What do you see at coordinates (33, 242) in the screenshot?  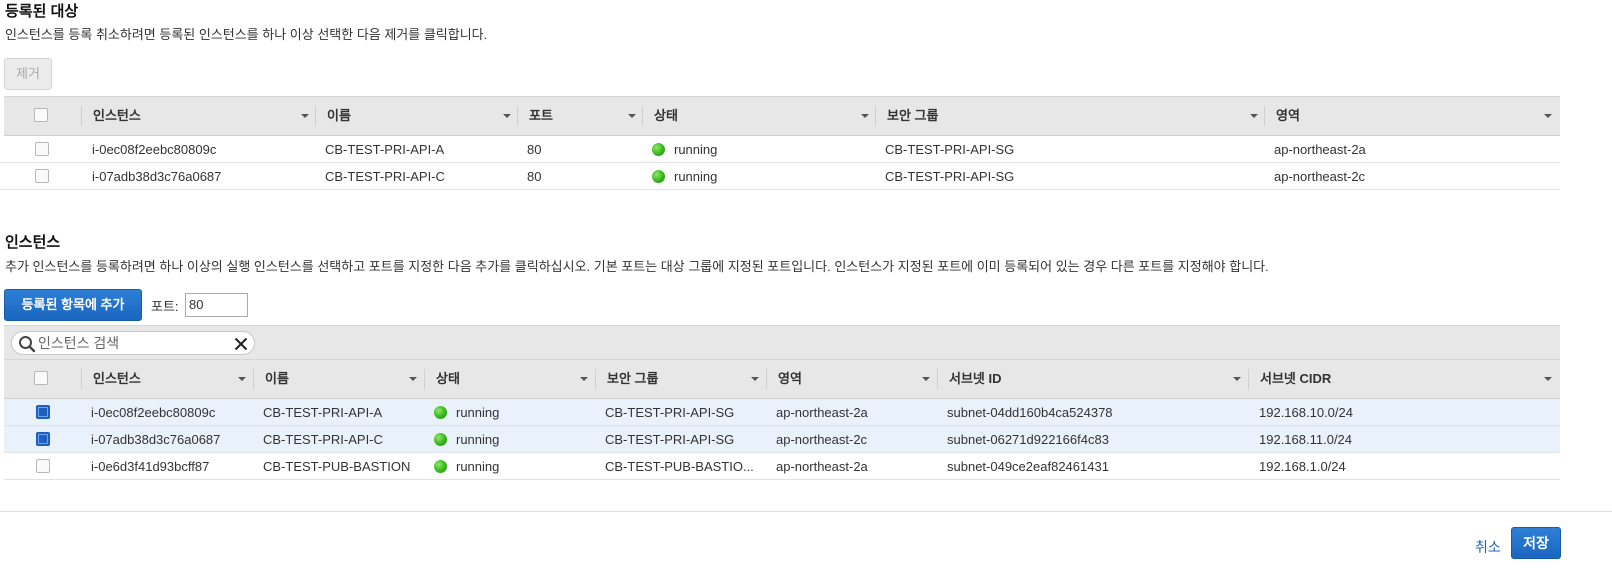 I see `instances-title: 인스턴스` at bounding box center [33, 242].